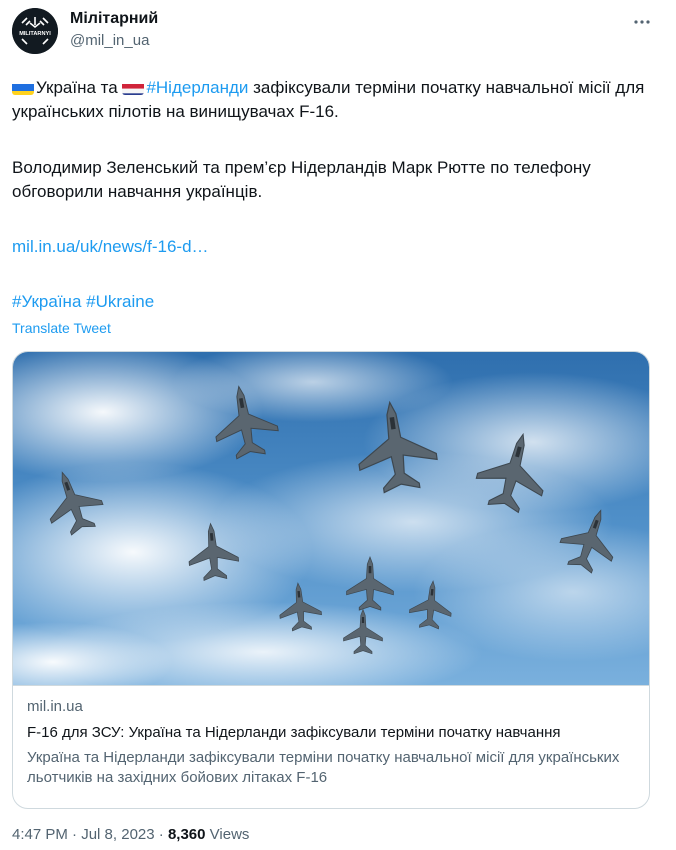 This screenshot has width=676, height=850. Describe the element at coordinates (114, 19) in the screenshot. I see `author-name: Мілітарний` at that location.